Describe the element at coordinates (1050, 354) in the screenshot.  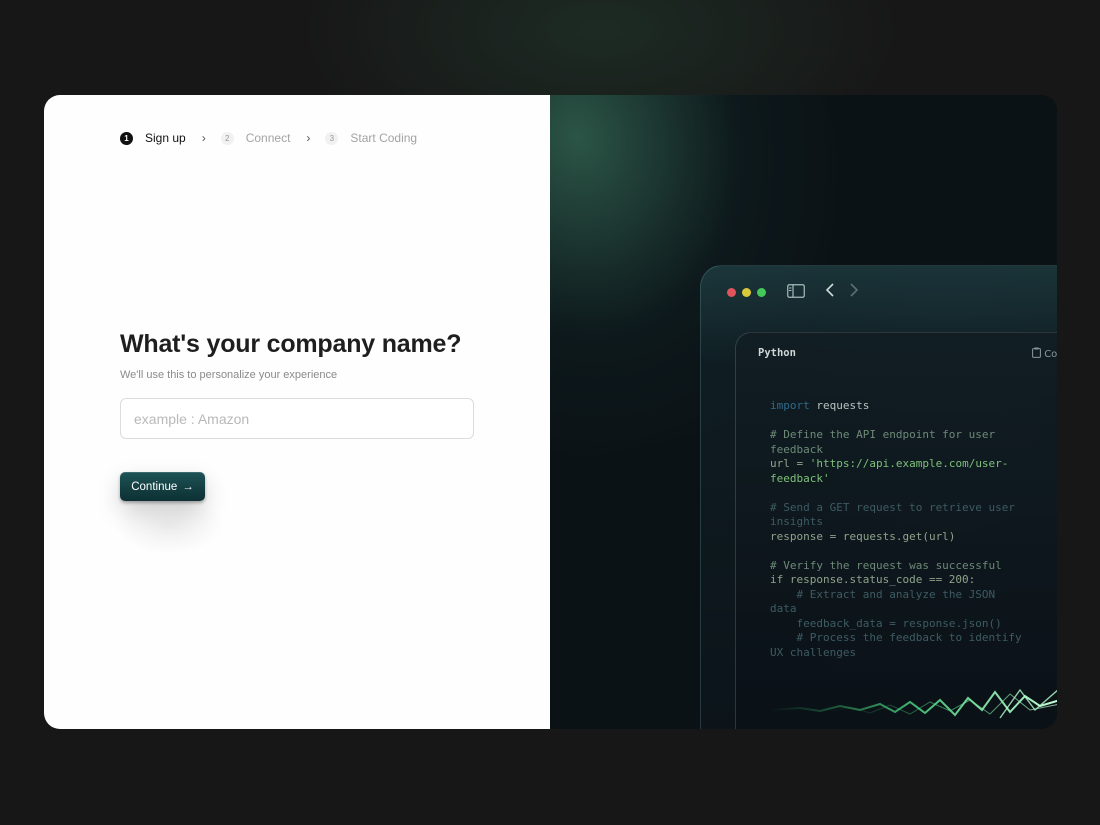
I see `copy-label: Co` at that location.